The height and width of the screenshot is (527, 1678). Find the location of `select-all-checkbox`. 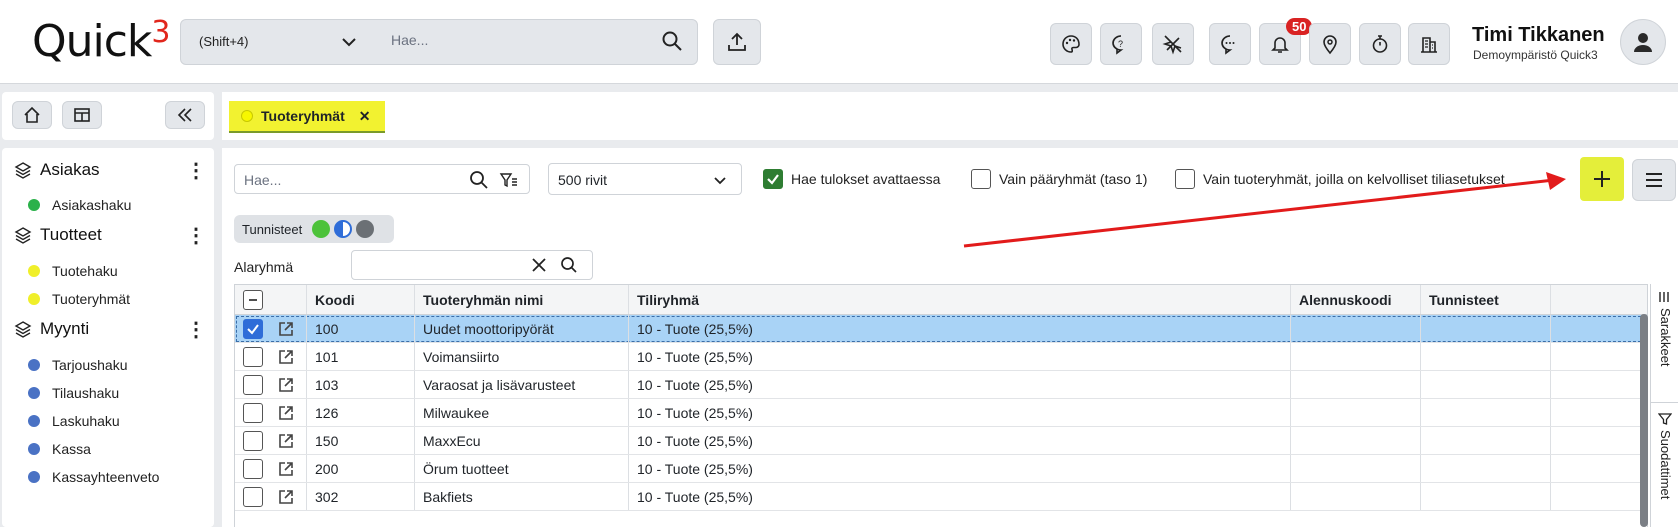

select-all-checkbox is located at coordinates (253, 299).